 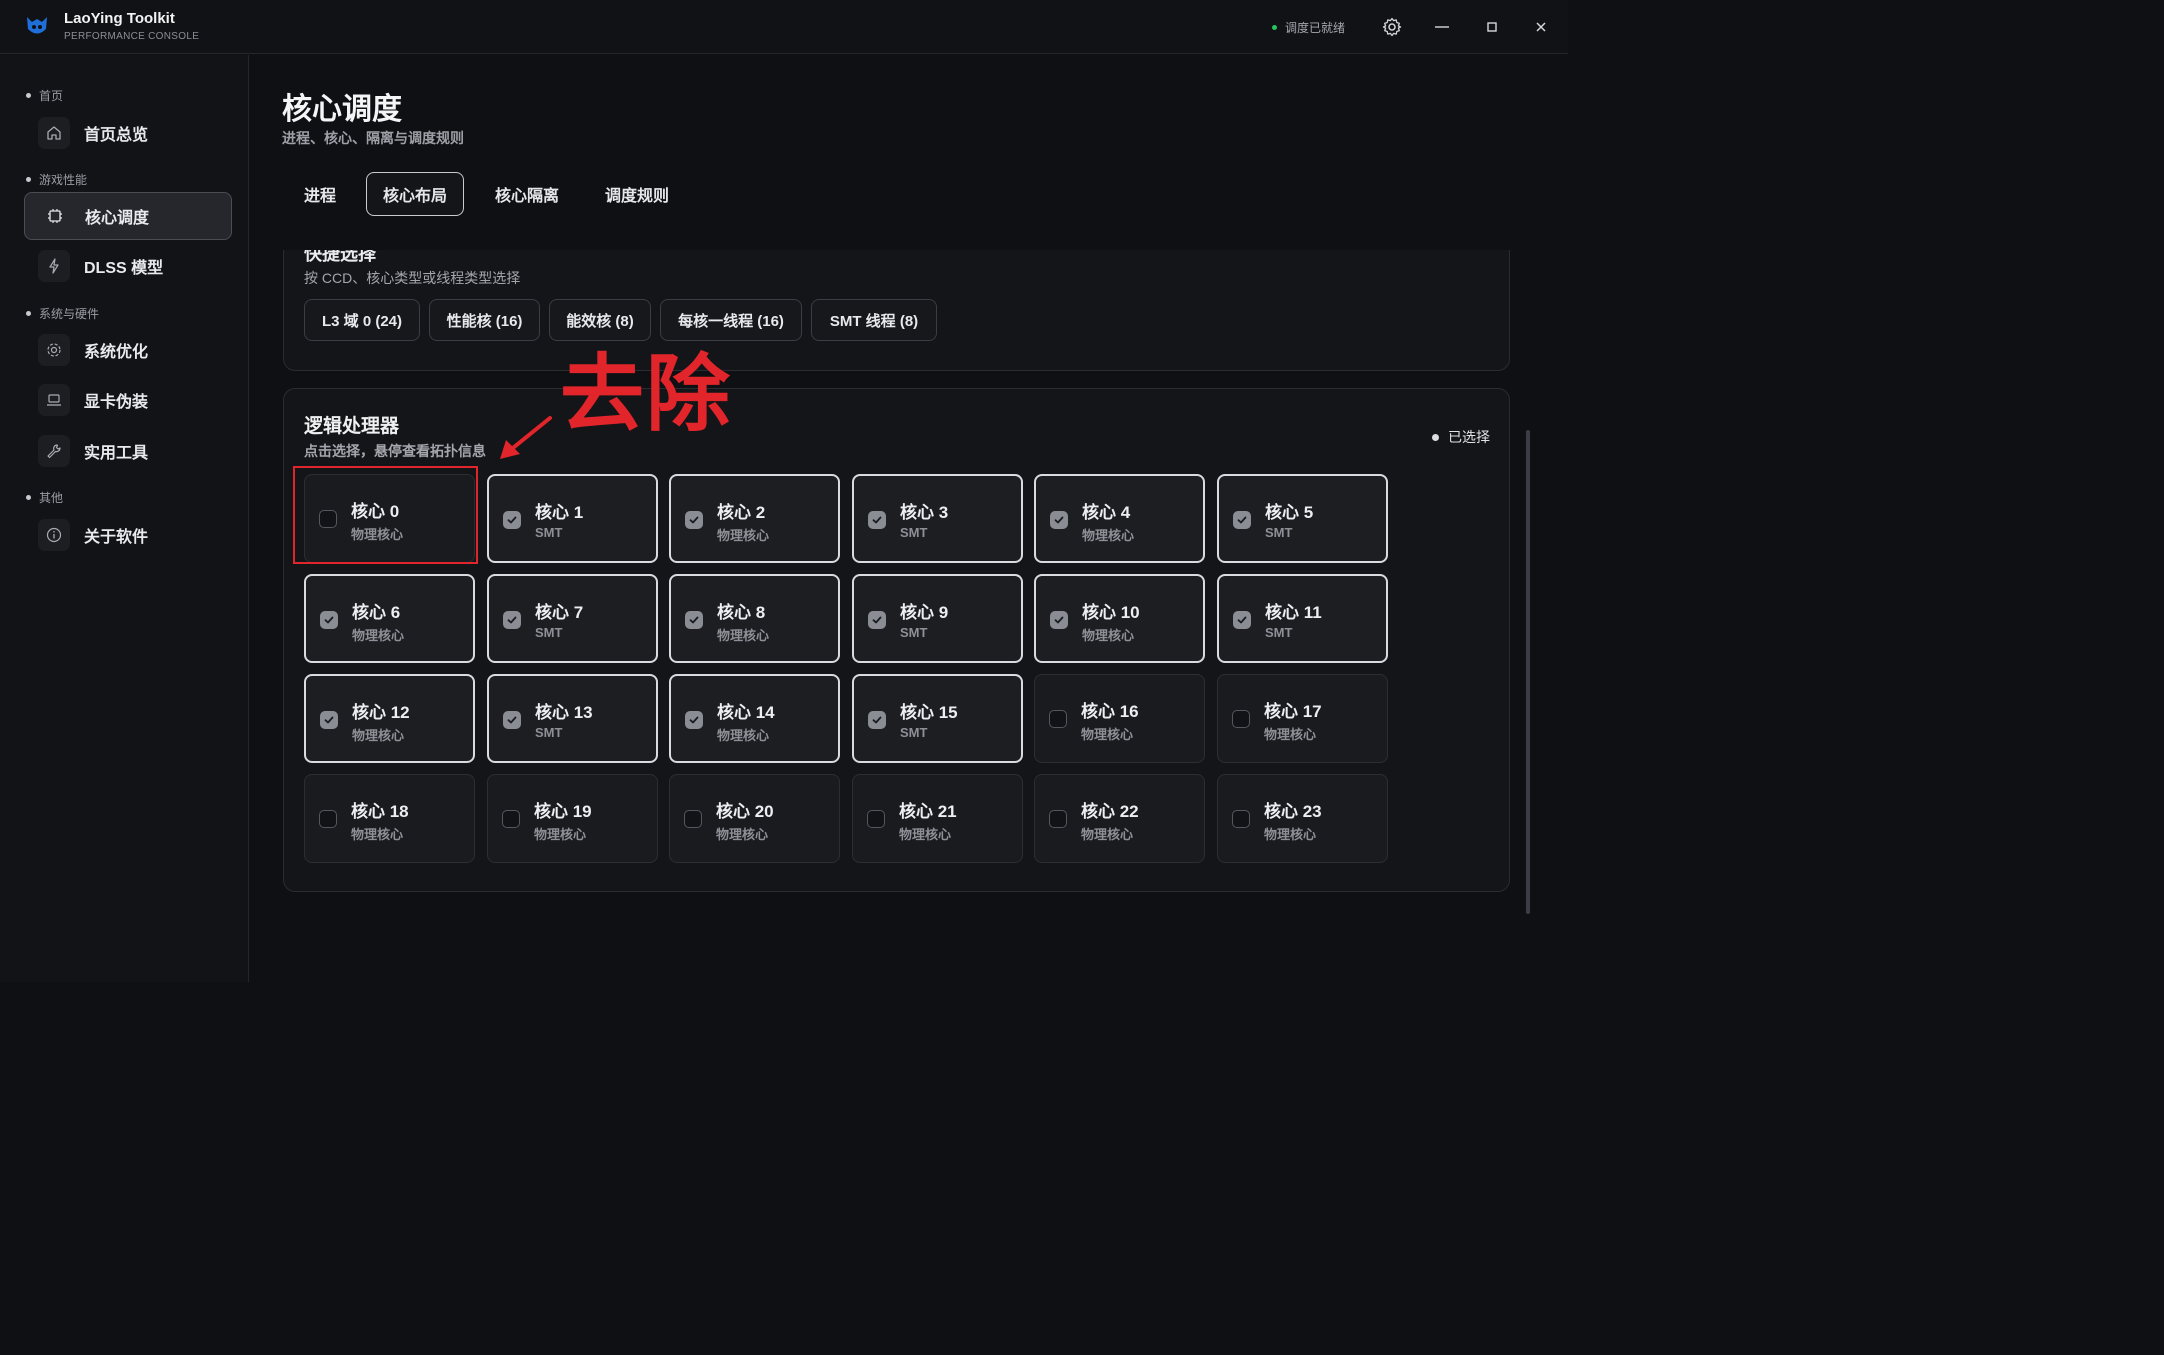 I want to click on core-card: 核心 2 物理核心, so click(x=754, y=518).